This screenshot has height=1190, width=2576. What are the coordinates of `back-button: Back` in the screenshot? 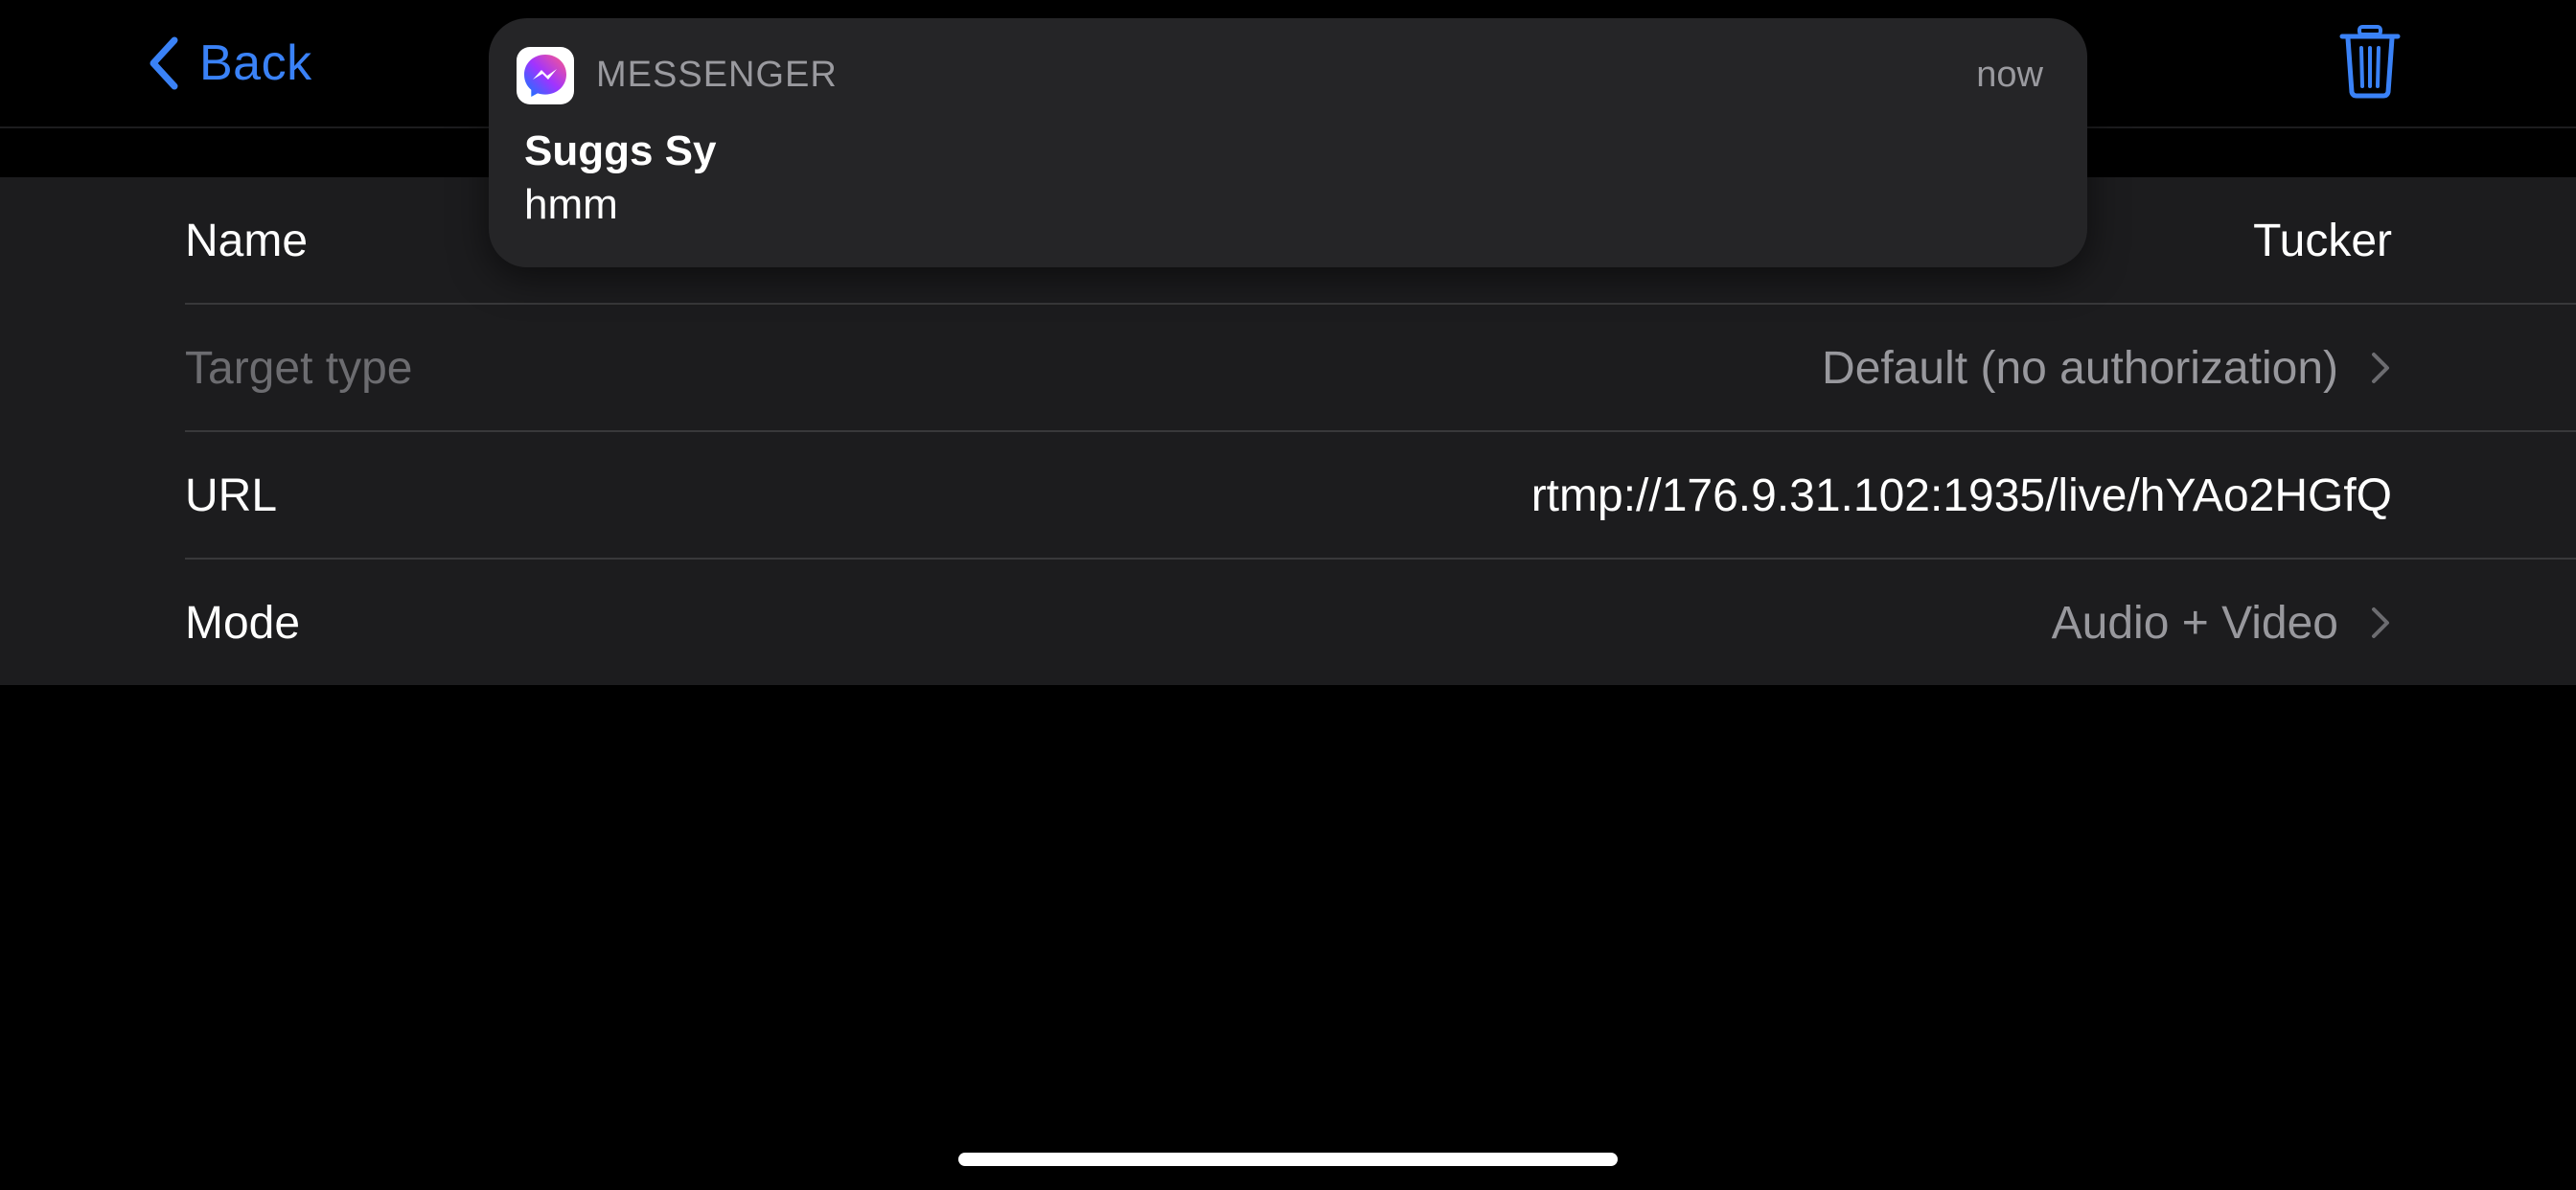 It's located at (229, 64).